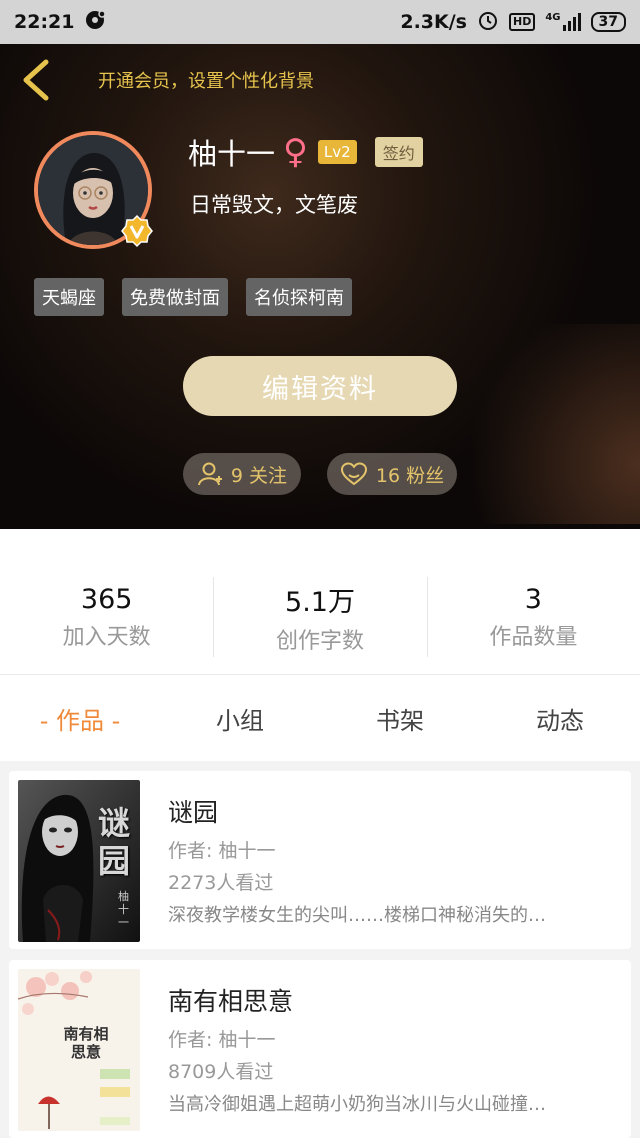 This screenshot has width=640, height=1138. What do you see at coordinates (410, 475) in the screenshot?
I see `fans-count: 16 粉丝` at bounding box center [410, 475].